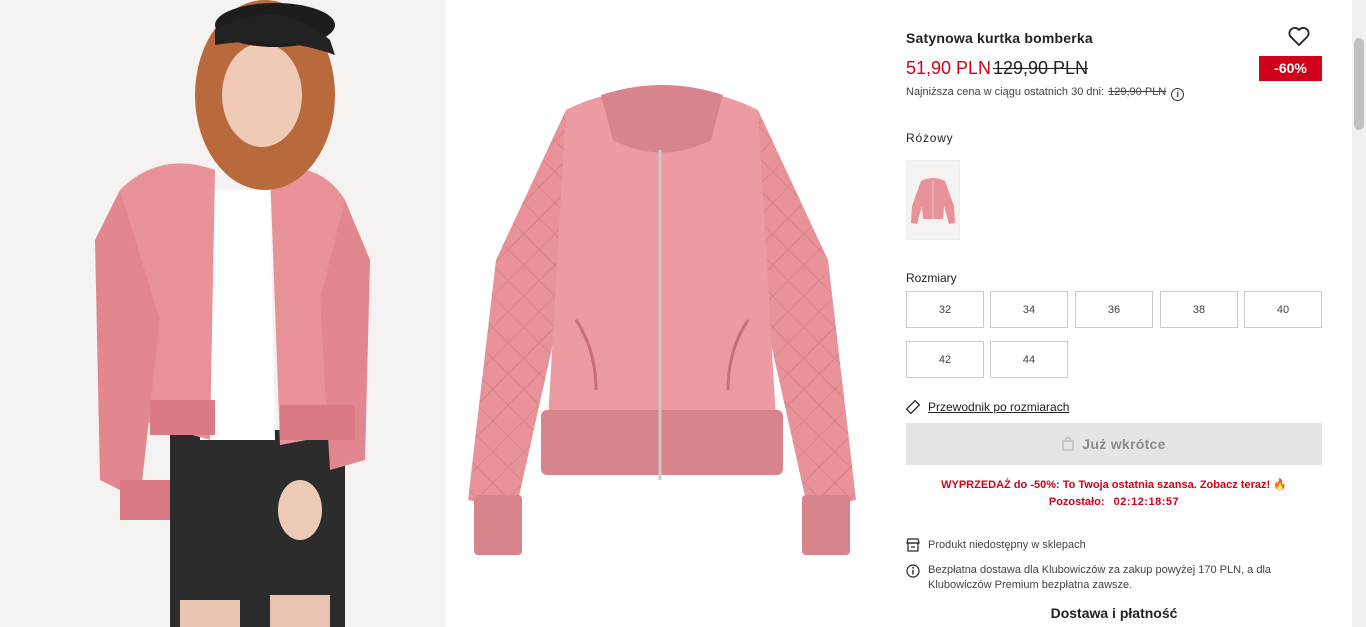  I want to click on color-name: Różowy, so click(930, 138).